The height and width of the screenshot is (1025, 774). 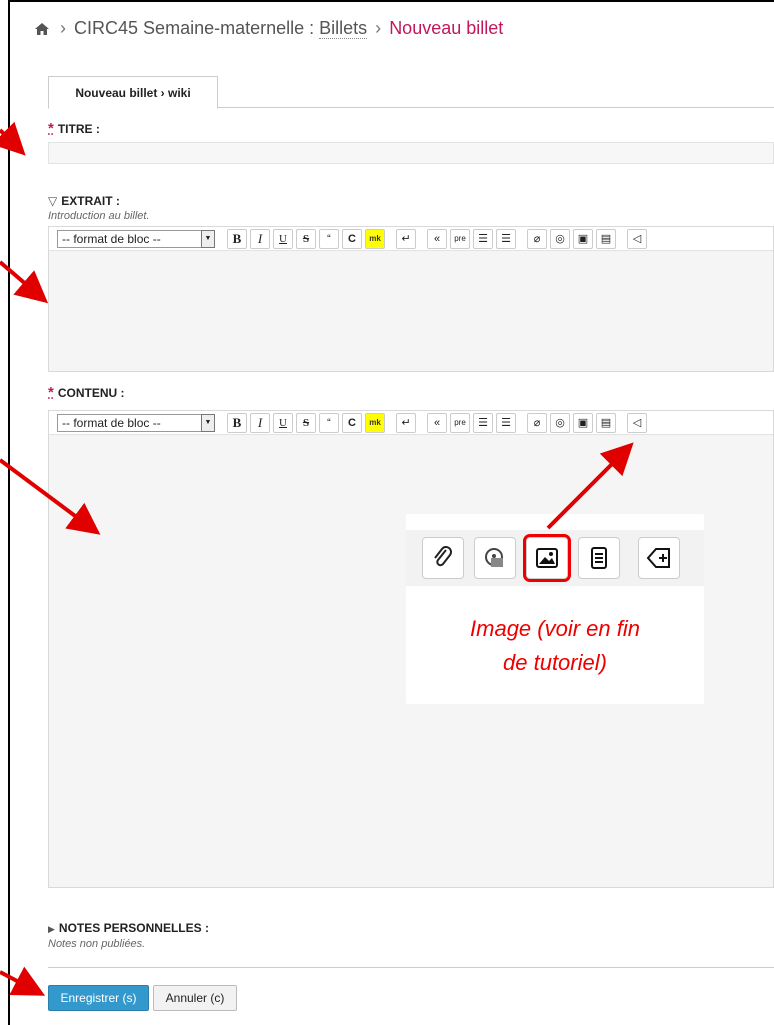 I want to click on expand-toggle-icon: ▶, so click(x=51, y=929).